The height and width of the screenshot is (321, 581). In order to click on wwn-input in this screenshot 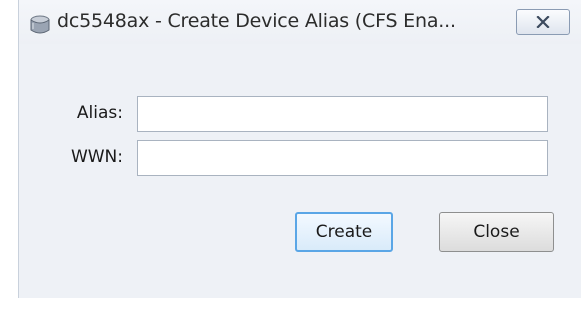, I will do `click(342, 158)`.